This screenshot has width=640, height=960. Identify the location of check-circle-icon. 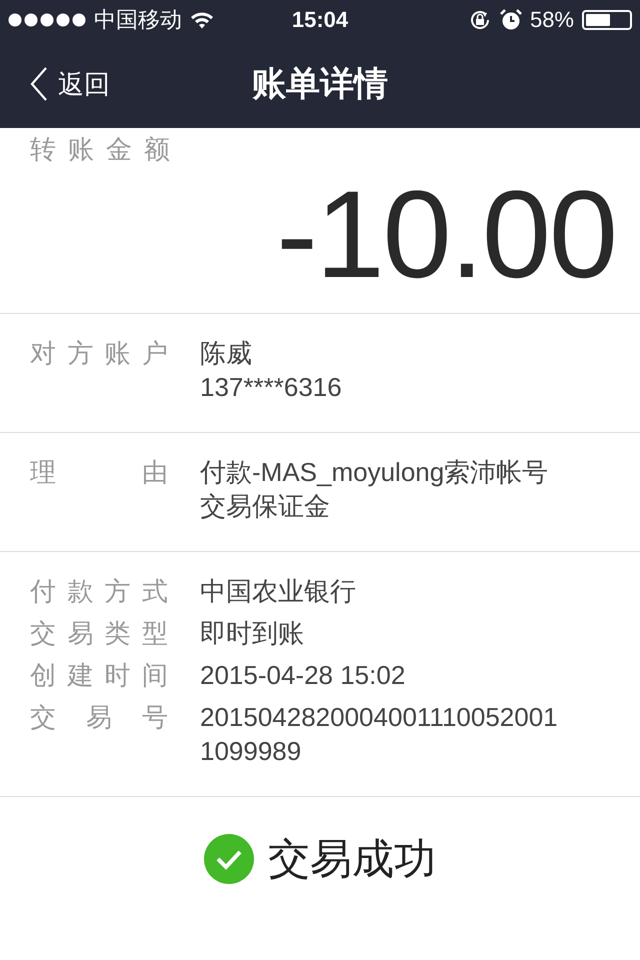
(229, 859).